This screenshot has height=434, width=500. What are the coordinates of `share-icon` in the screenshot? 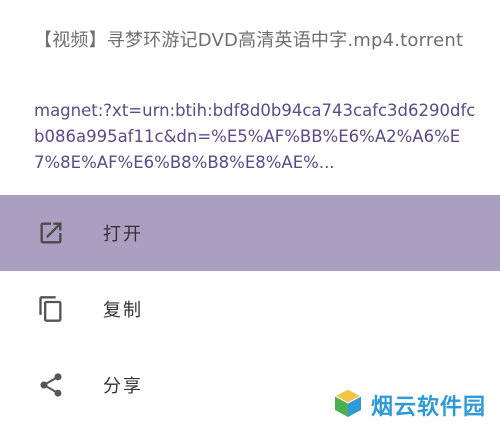 It's located at (51, 385).